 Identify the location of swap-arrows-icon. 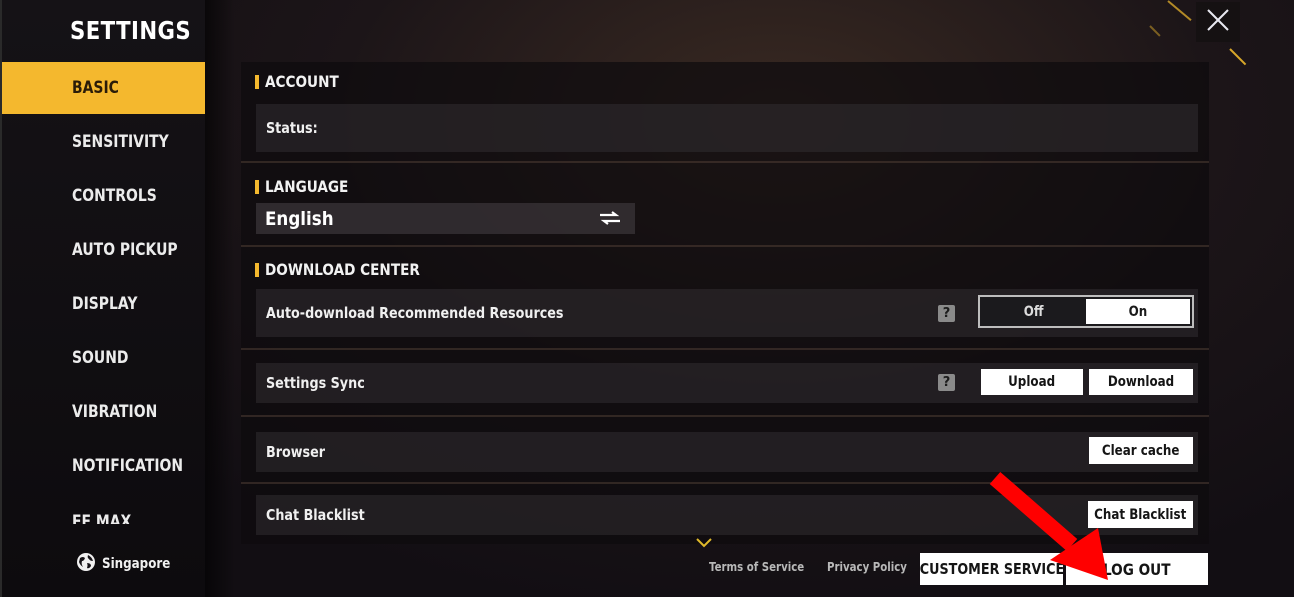
(610, 219).